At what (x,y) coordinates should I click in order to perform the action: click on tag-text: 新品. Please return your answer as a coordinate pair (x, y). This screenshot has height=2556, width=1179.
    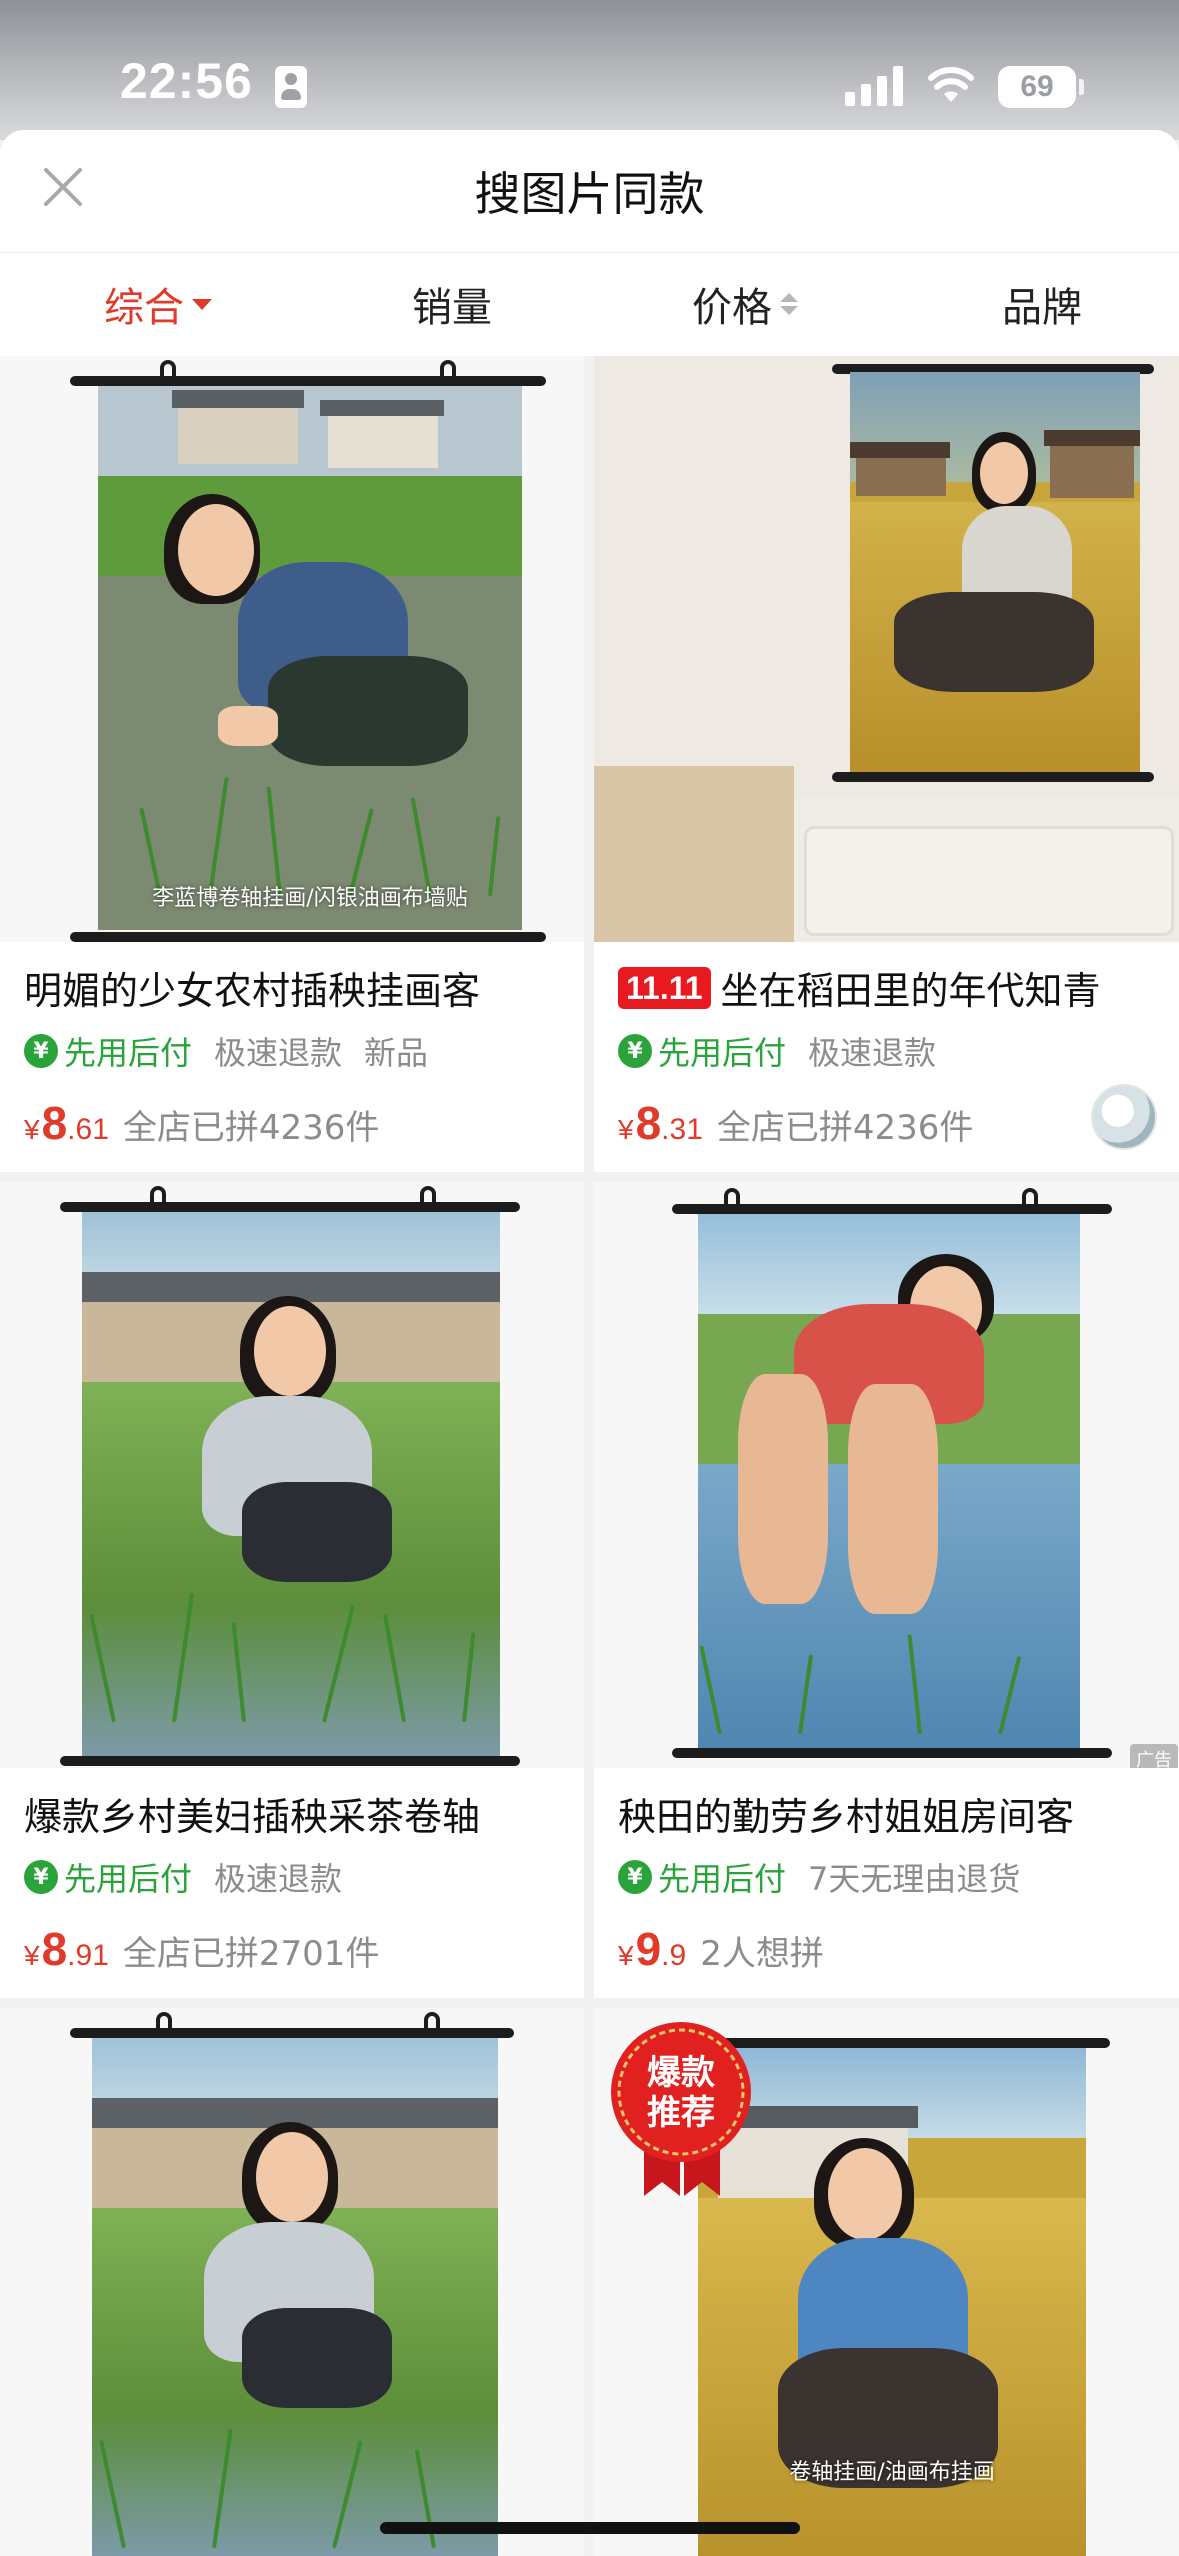
    Looking at the image, I should click on (396, 1053).